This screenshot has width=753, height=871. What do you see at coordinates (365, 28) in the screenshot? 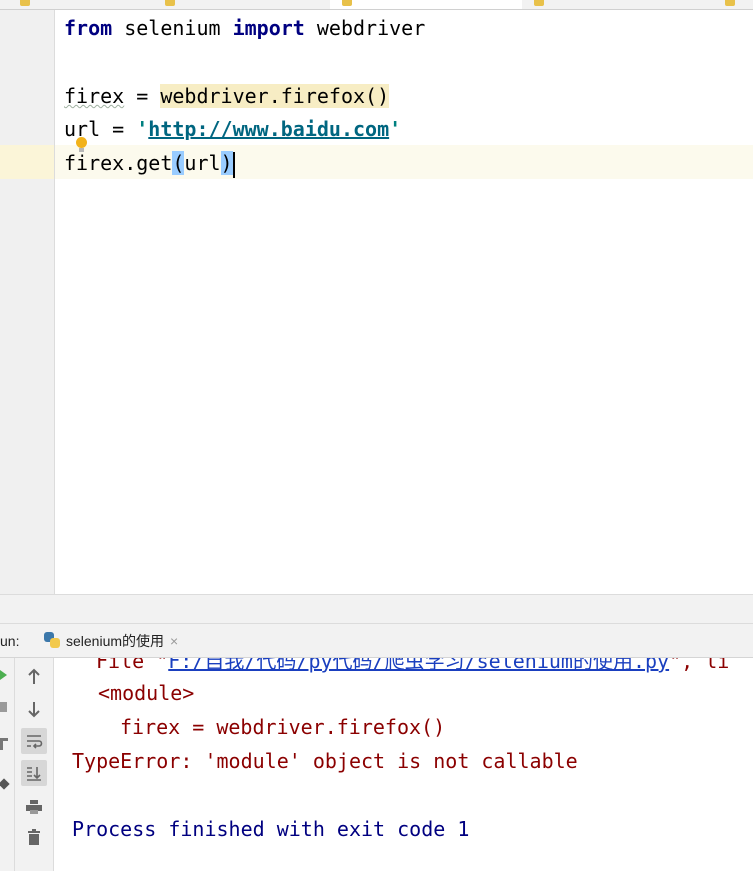
I see `imported-name: webdriver` at bounding box center [365, 28].